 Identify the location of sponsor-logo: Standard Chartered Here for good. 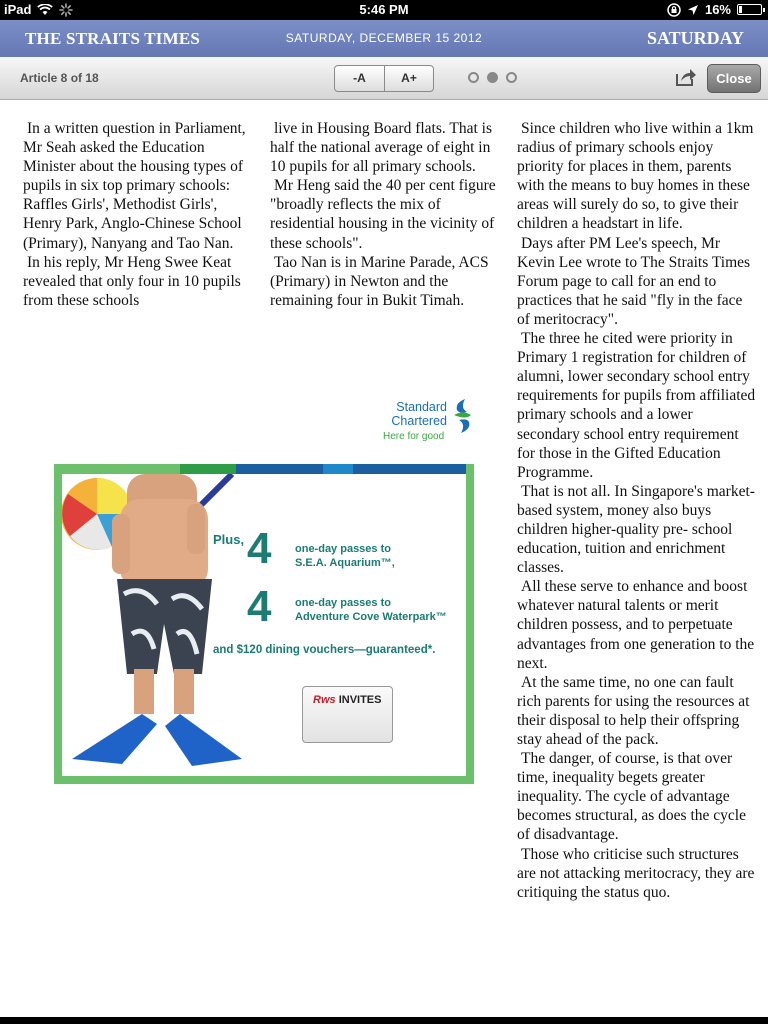
(430, 422).